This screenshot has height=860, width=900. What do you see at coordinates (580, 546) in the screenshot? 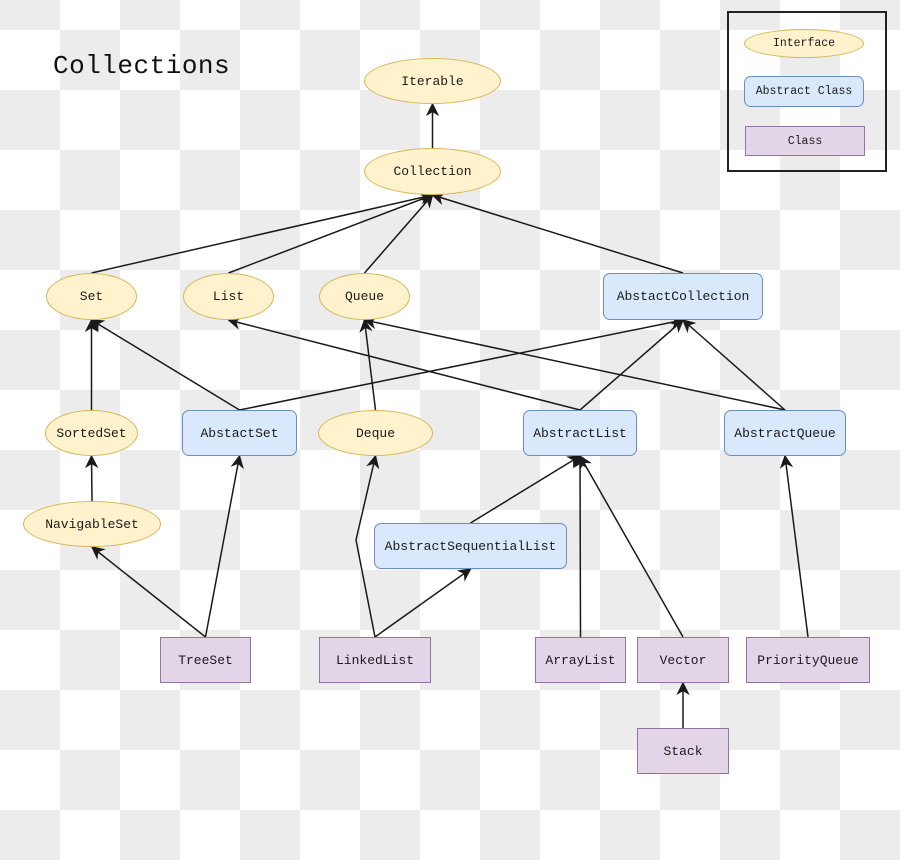
I see `edge-array-list-to-abstract-list` at bounding box center [580, 546].